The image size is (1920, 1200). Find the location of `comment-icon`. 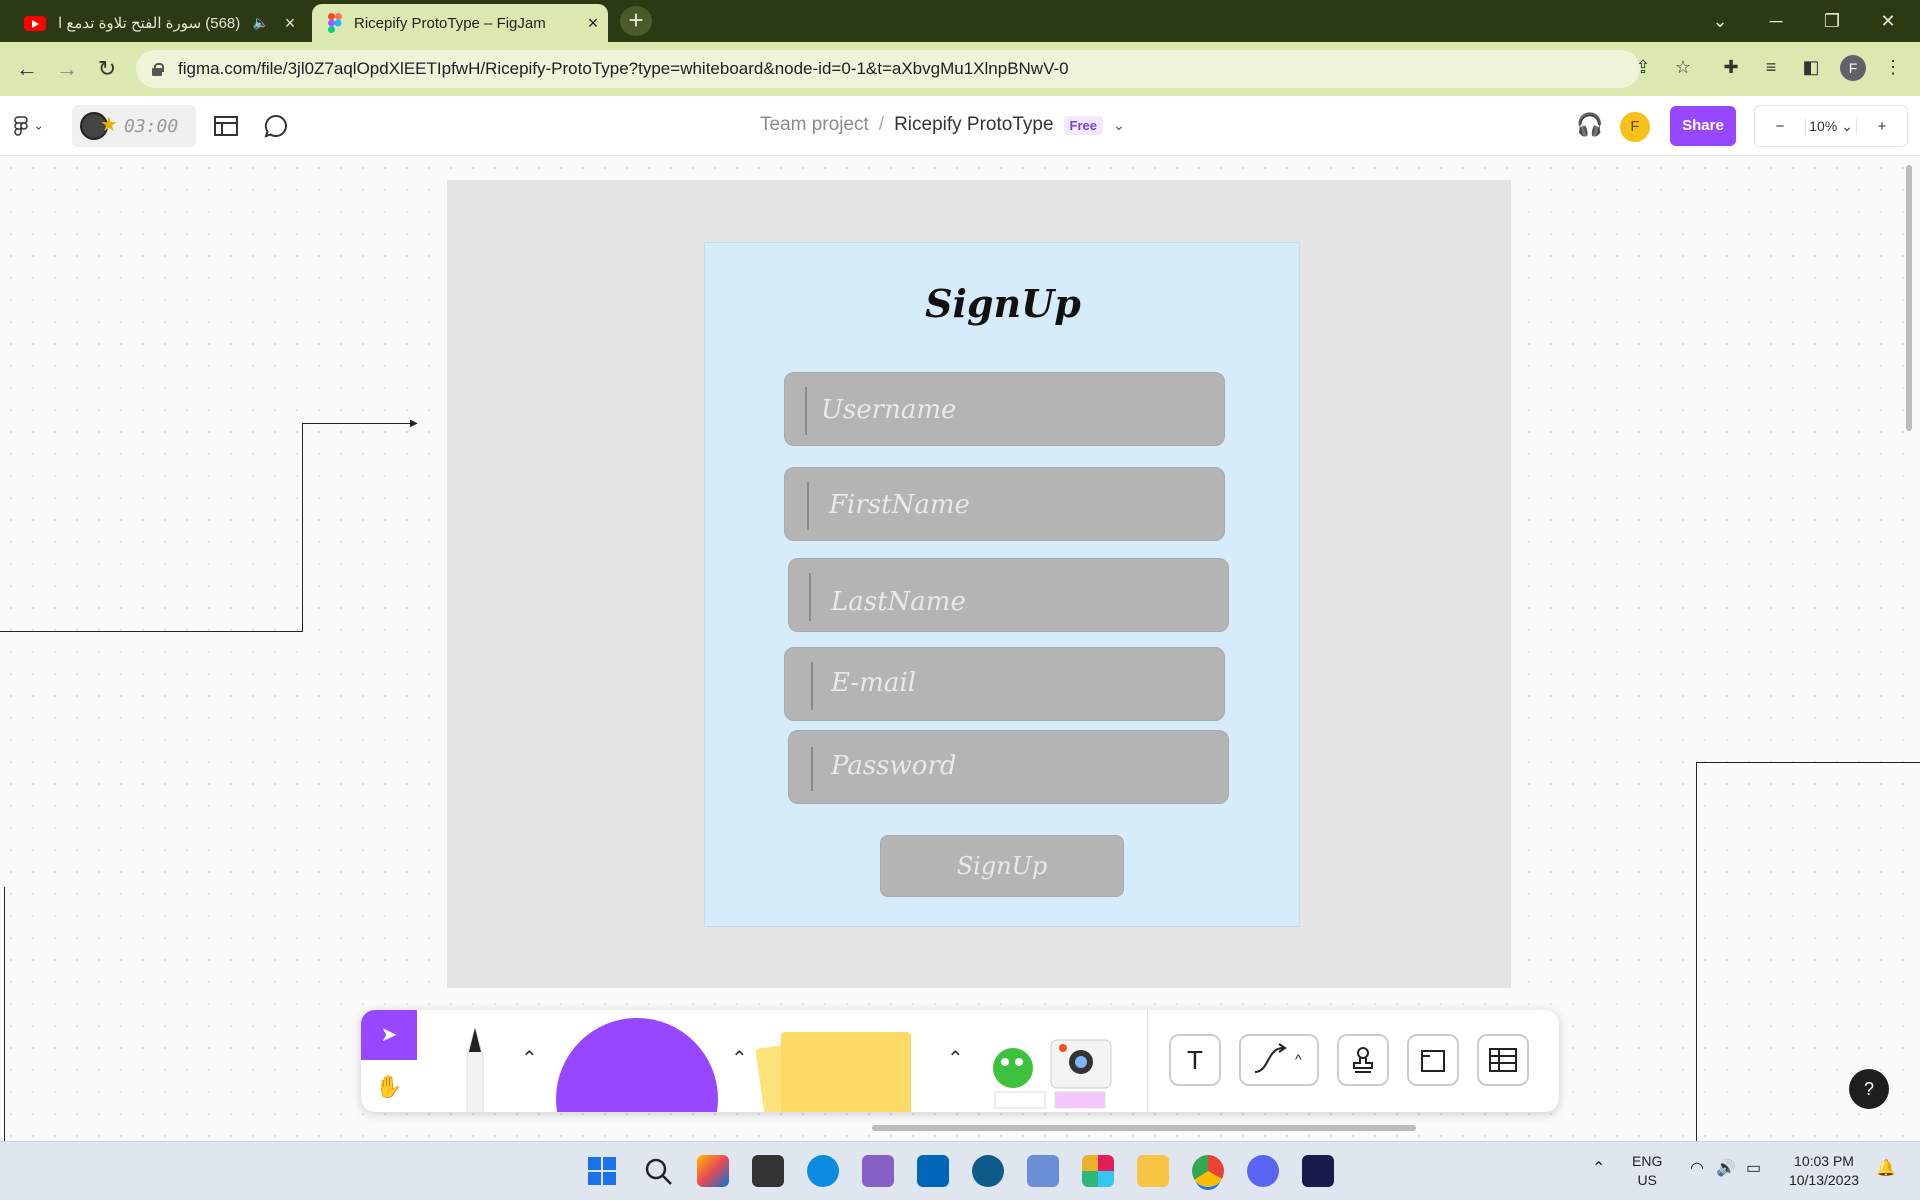

comment-icon is located at coordinates (276, 126).